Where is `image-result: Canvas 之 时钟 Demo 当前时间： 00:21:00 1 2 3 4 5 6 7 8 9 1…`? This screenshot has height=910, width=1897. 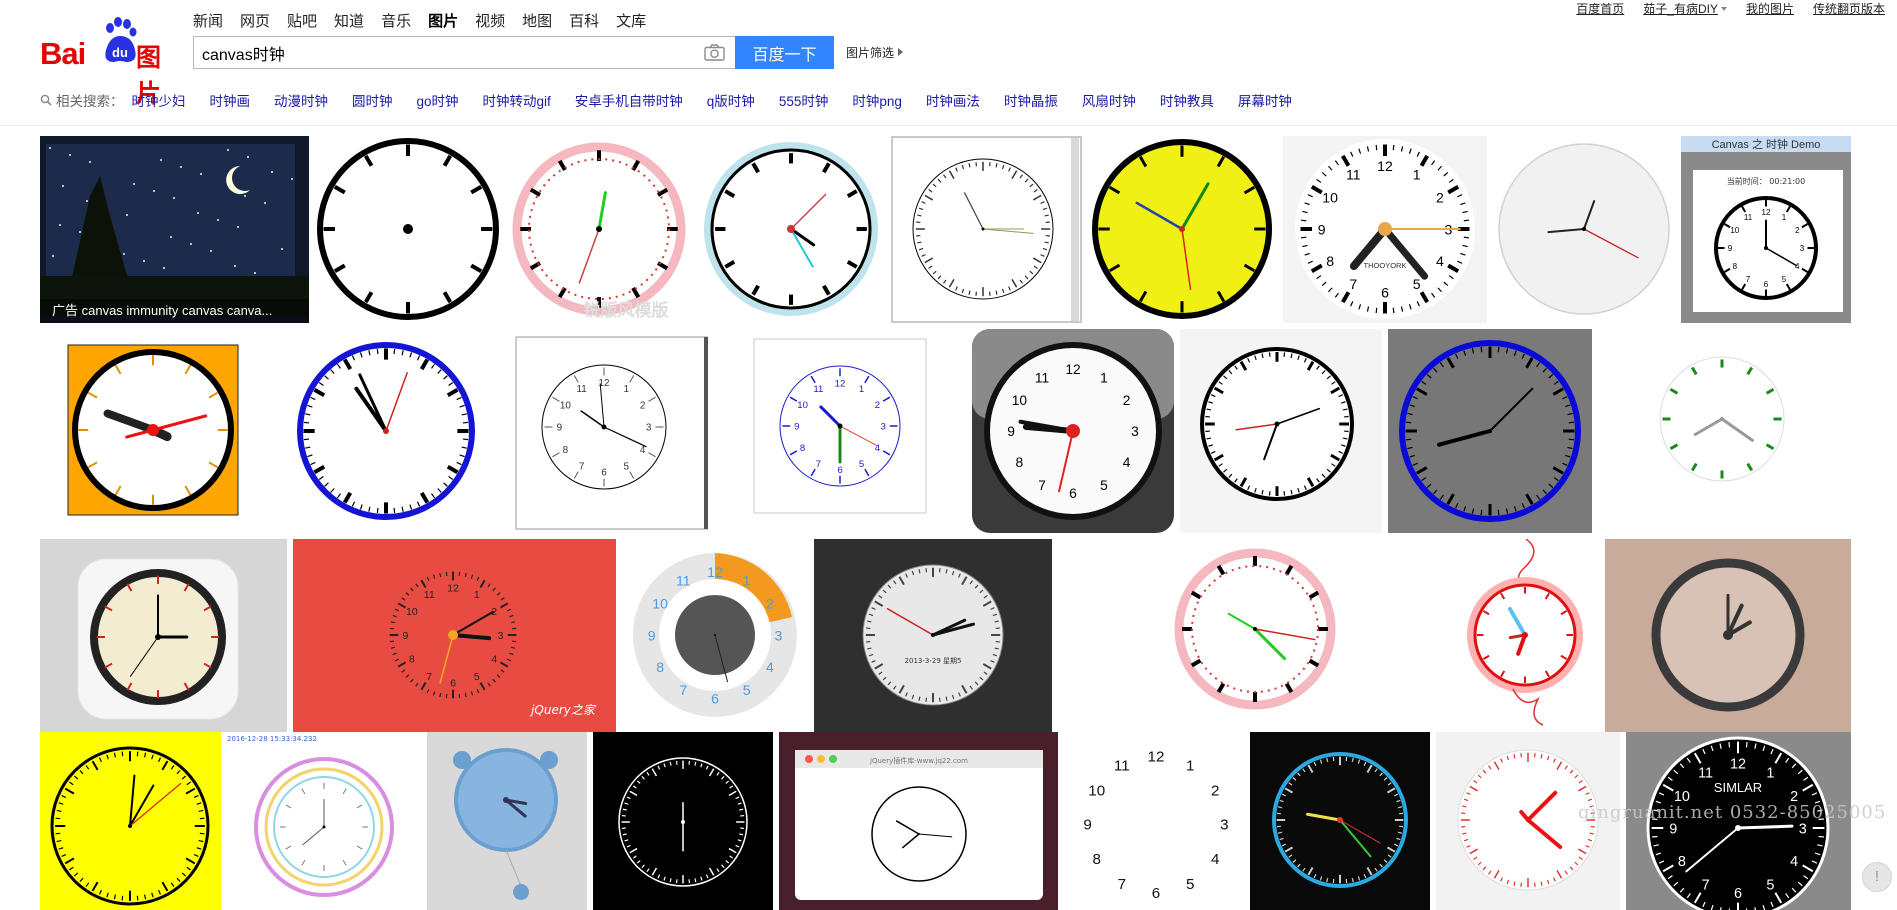 image-result: Canvas 之 时钟 Demo 当前时间： 00:21:00 1 2 3 4 5 6 7 8 9 1… is located at coordinates (1766, 229).